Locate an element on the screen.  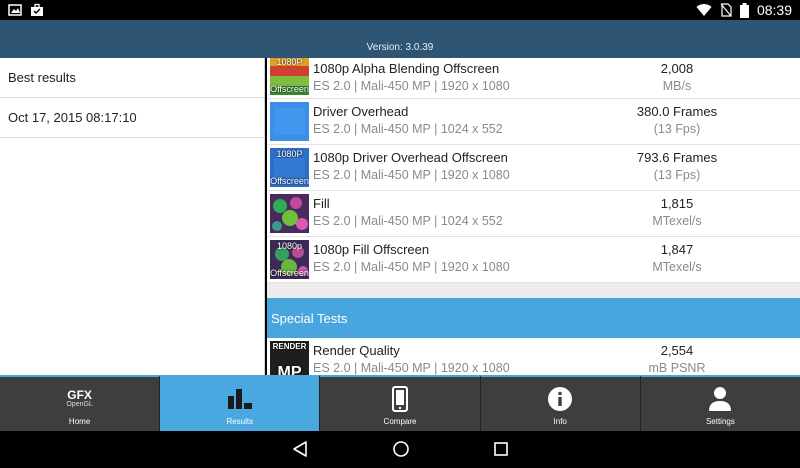
tab-settings: Settings is located at coordinates (720, 403).